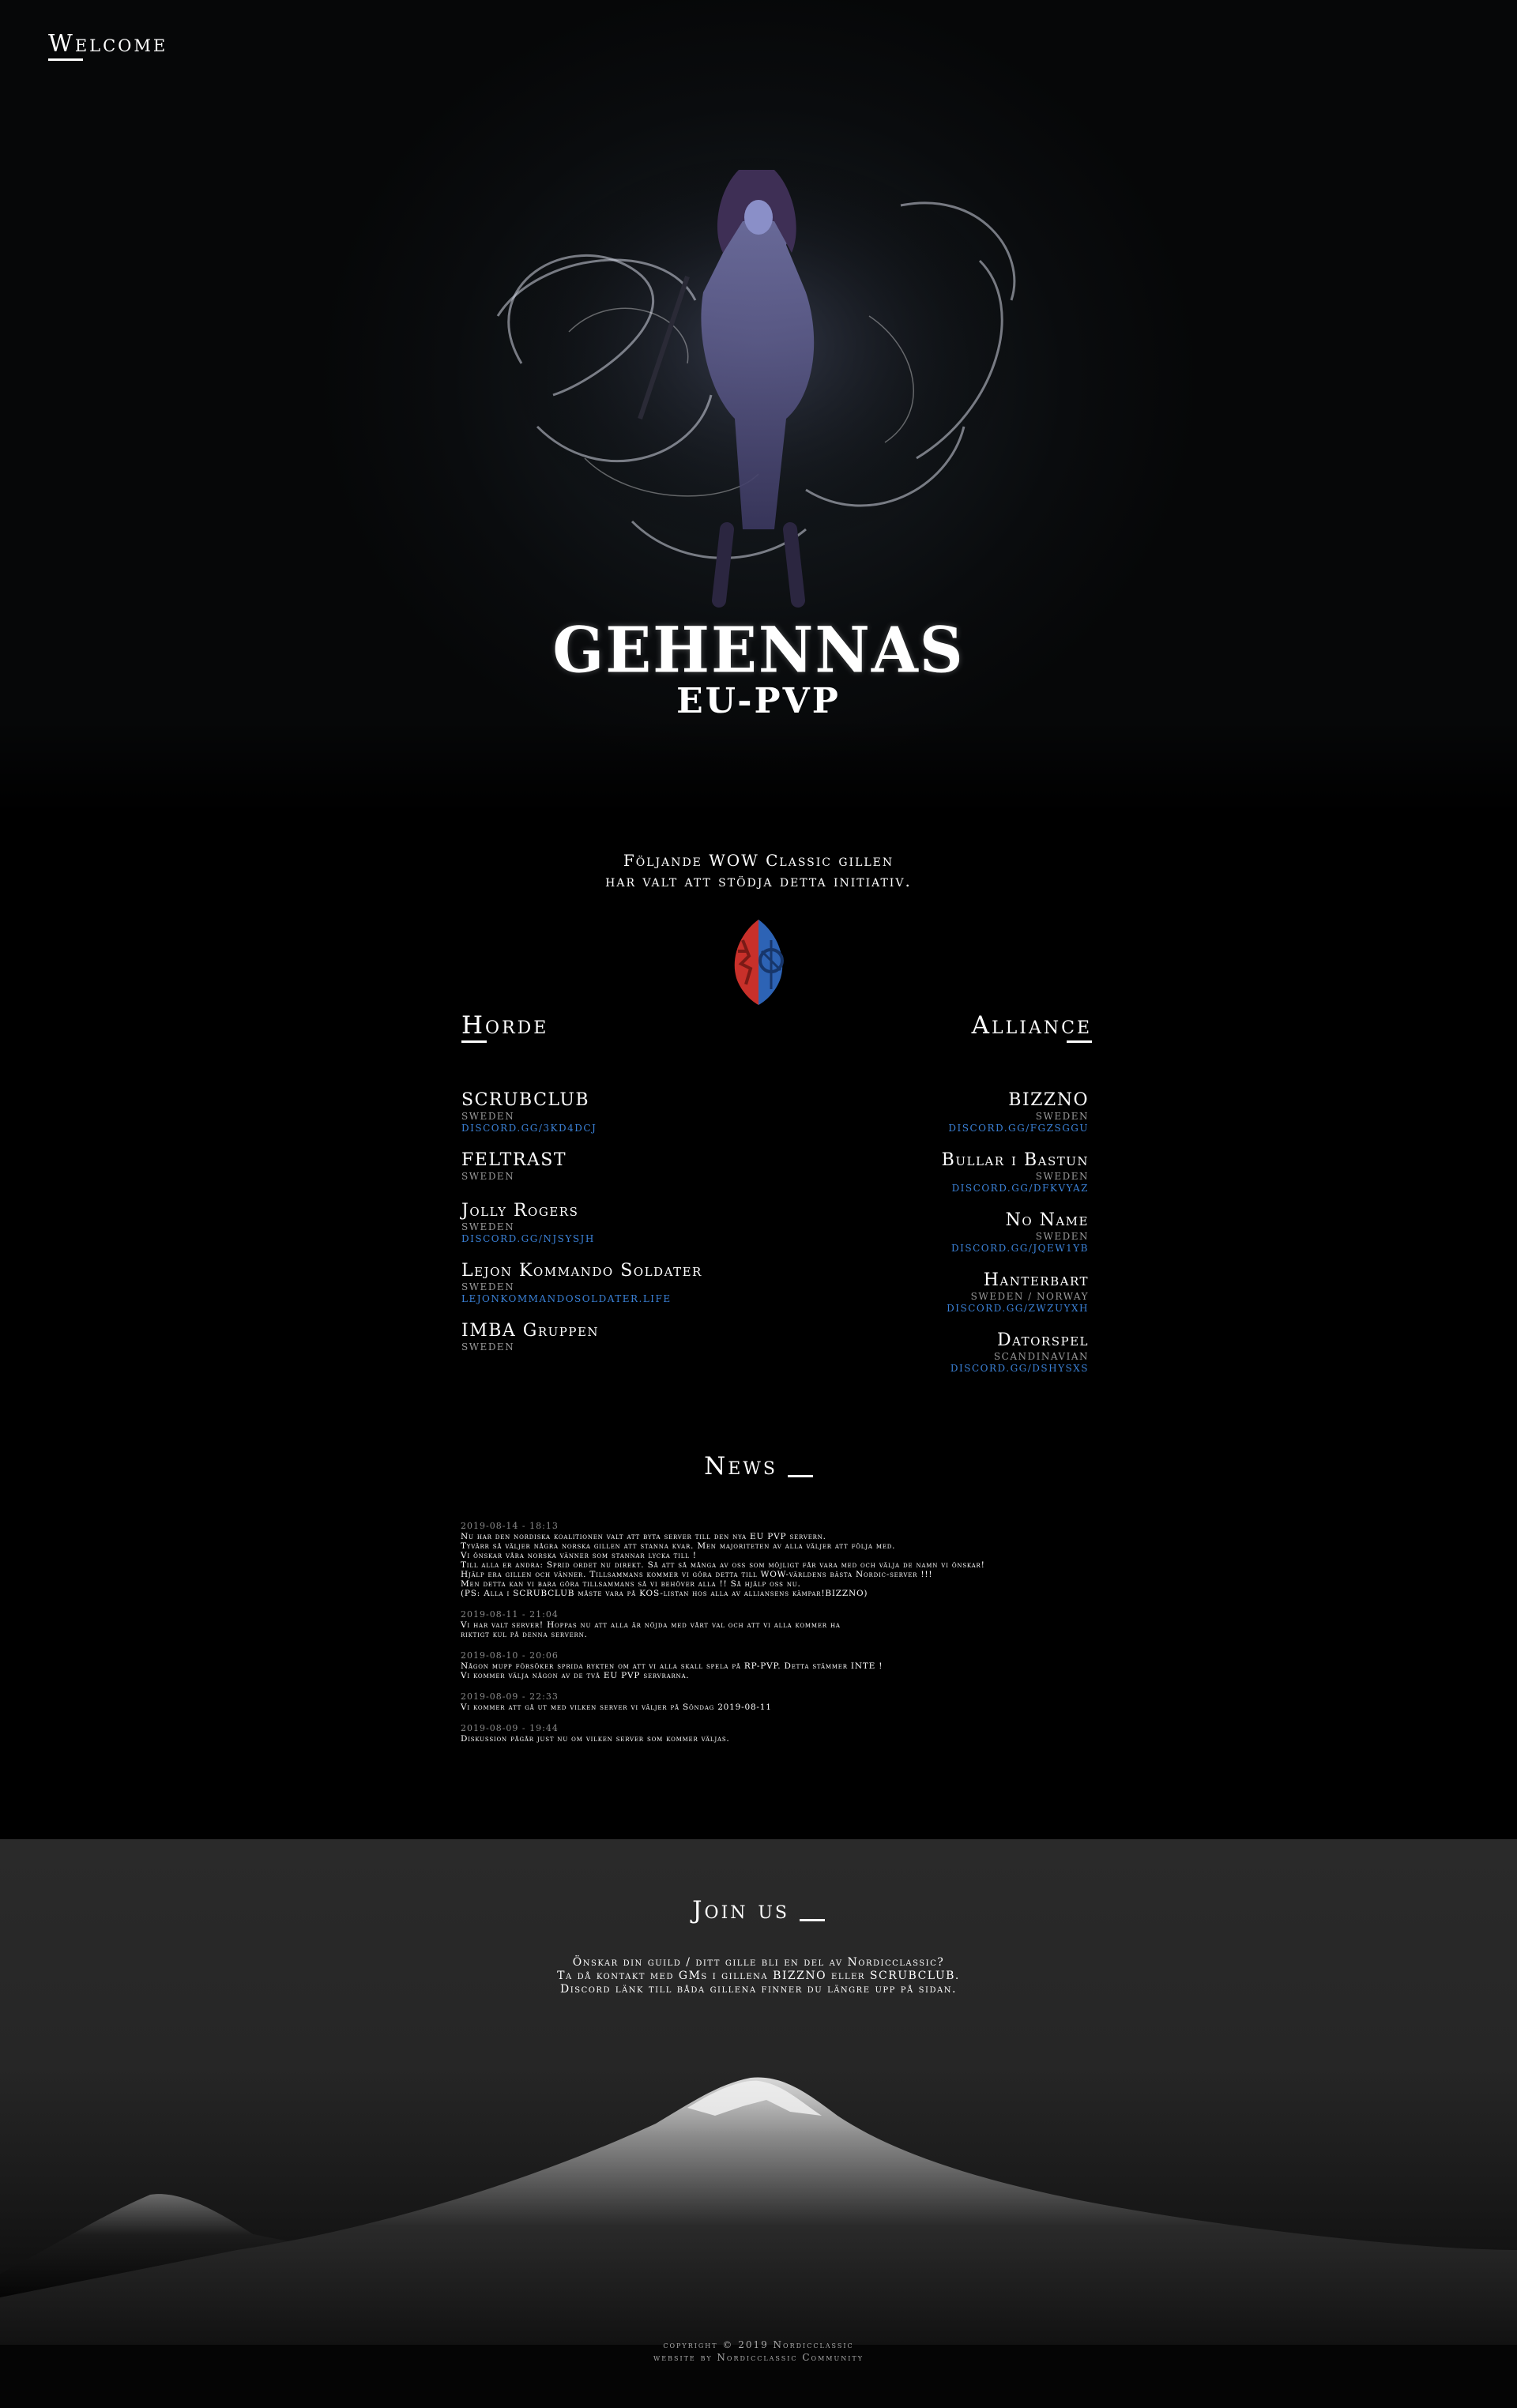 The image size is (1517, 2408). Describe the element at coordinates (892, 1249) in the screenshot. I see `guild-discord-link: DISCORD.GG/JQEW1YB` at that location.